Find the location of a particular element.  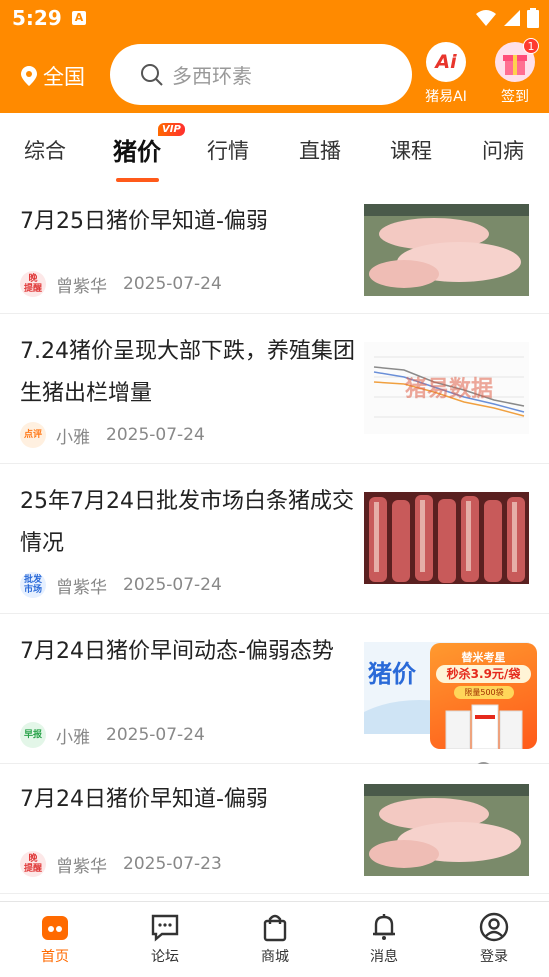

article-meta: 批发 市场 曾紫华 2025-07-24 is located at coordinates (121, 585).